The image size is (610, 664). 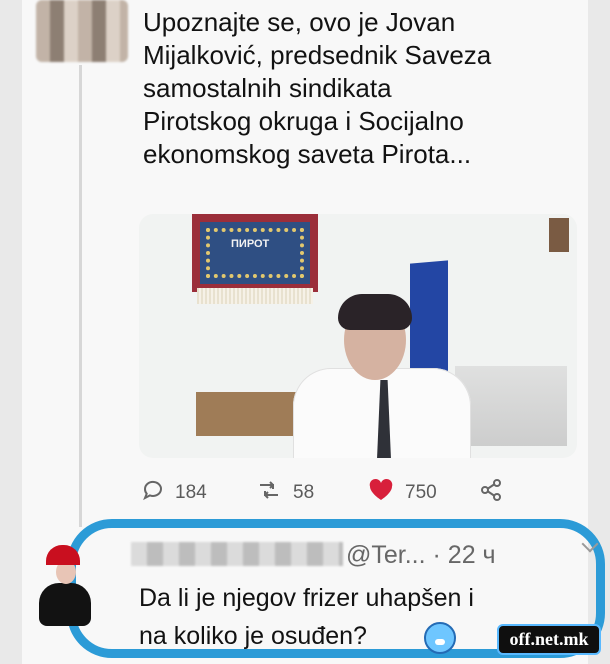 What do you see at coordinates (174, 493) in the screenshot?
I see `reply-action: 184` at bounding box center [174, 493].